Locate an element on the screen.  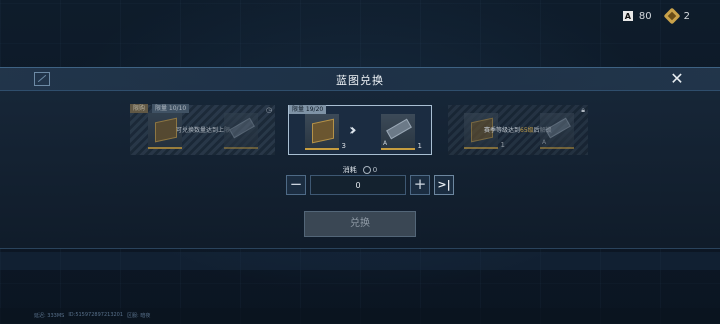
dialog-title: 蓝图兑换 is located at coordinates (360, 80).